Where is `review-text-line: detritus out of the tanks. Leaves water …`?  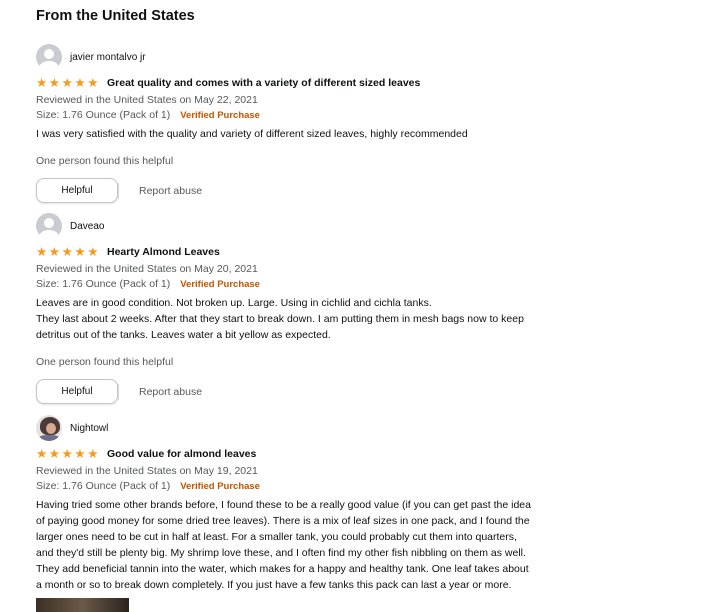 review-text-line: detritus out of the tanks. Leaves water … is located at coordinates (183, 335).